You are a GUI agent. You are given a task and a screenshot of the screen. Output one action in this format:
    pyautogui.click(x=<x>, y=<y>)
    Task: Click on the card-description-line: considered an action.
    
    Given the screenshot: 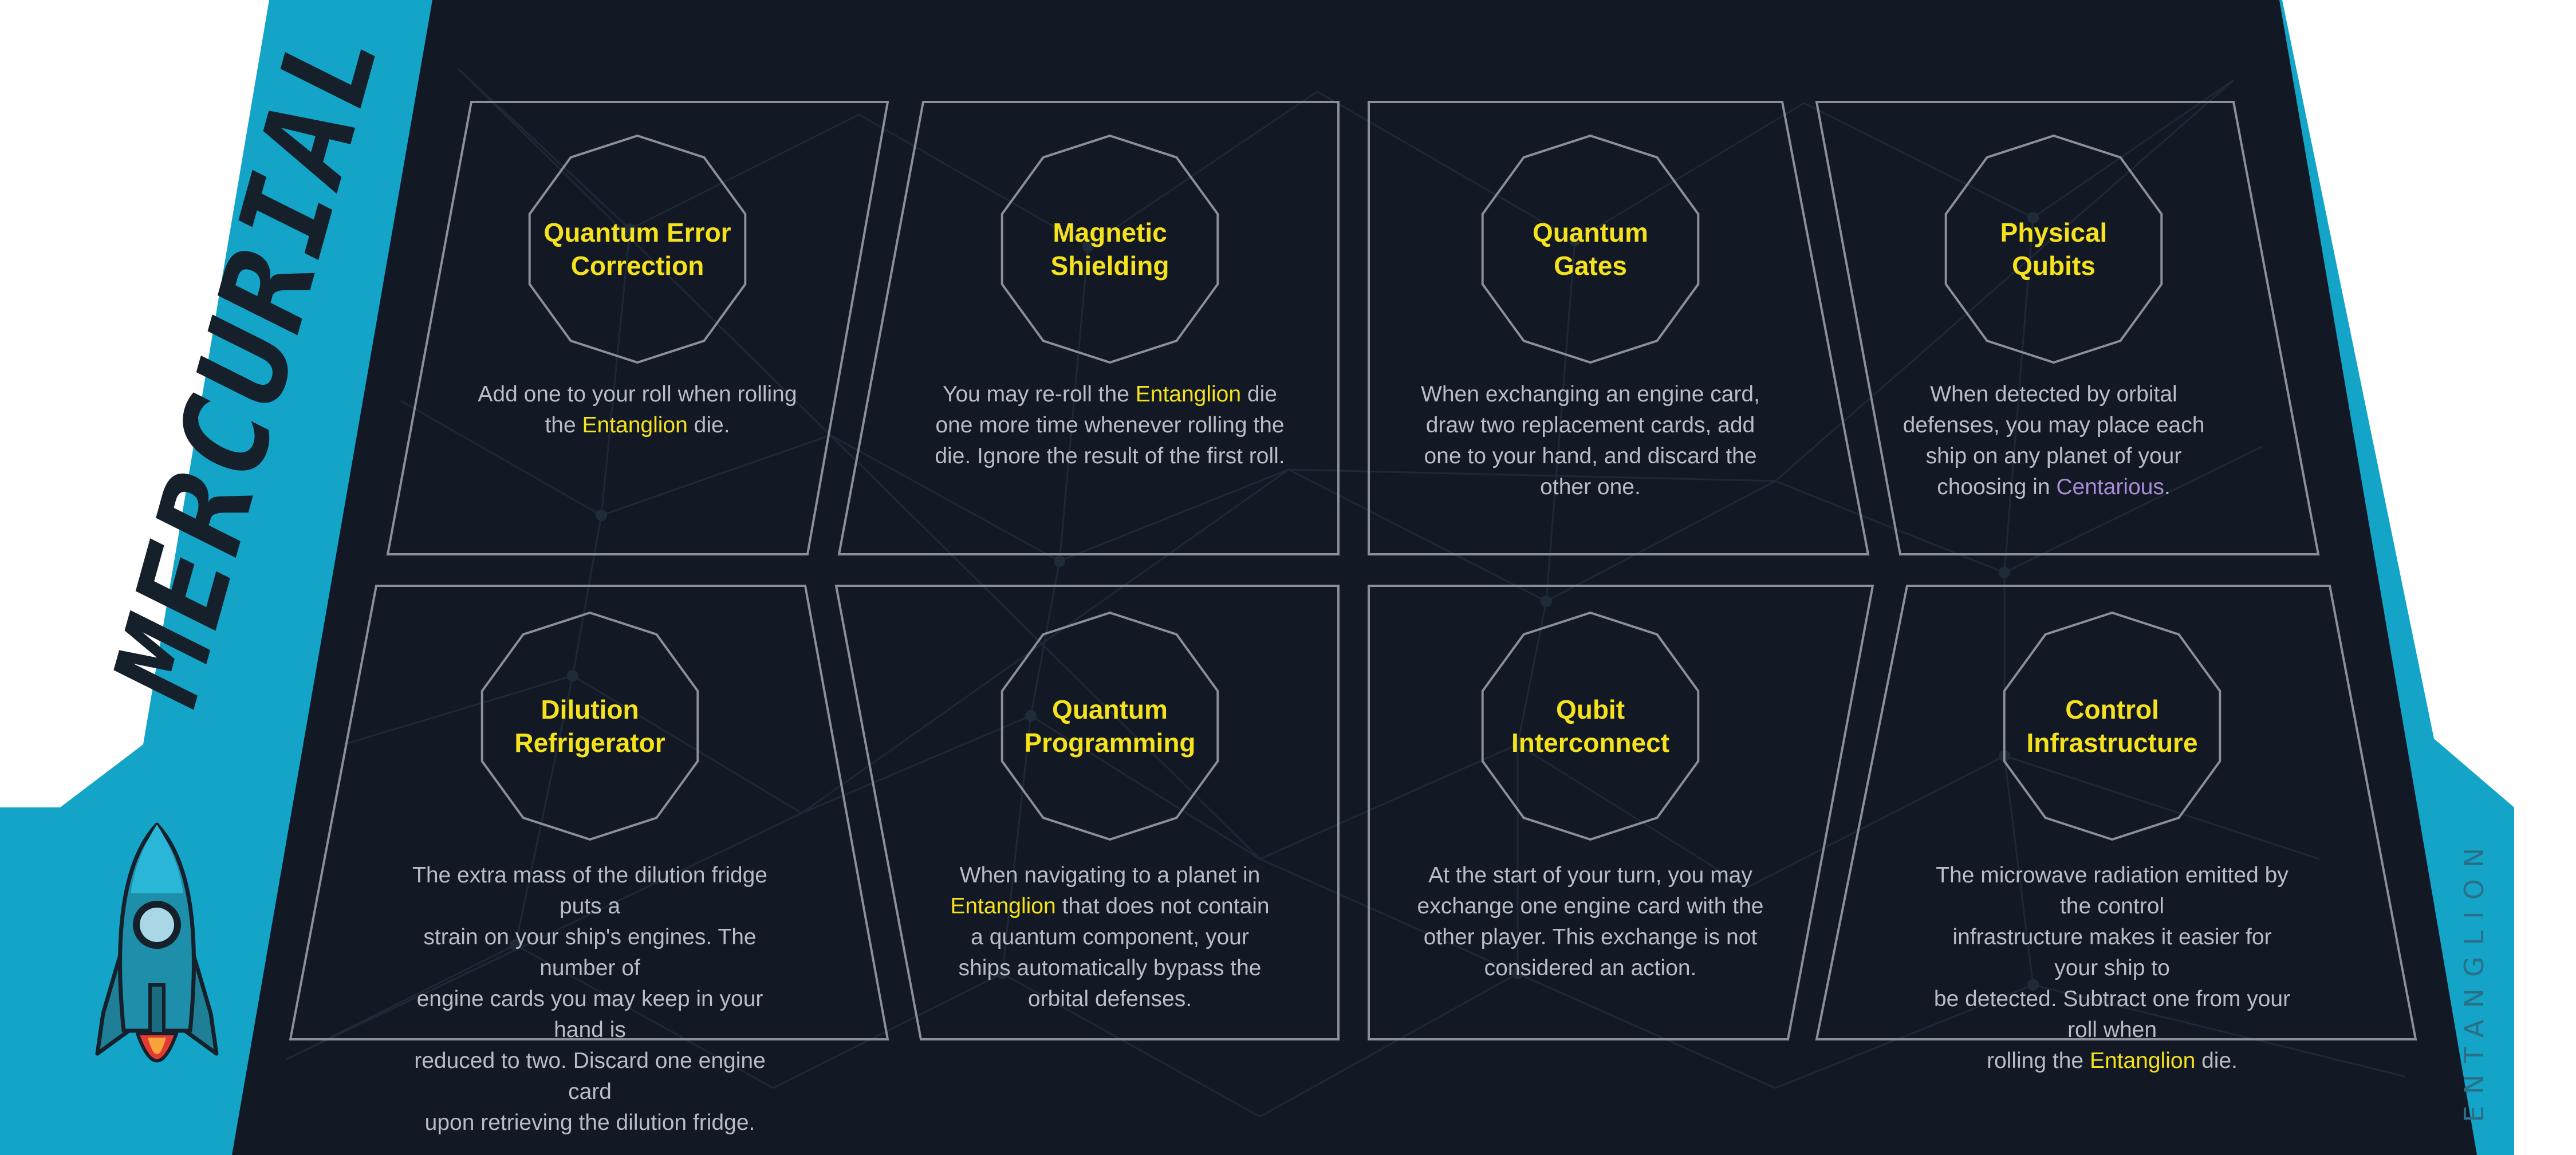 What is the action you would take?
    pyautogui.click(x=1591, y=968)
    